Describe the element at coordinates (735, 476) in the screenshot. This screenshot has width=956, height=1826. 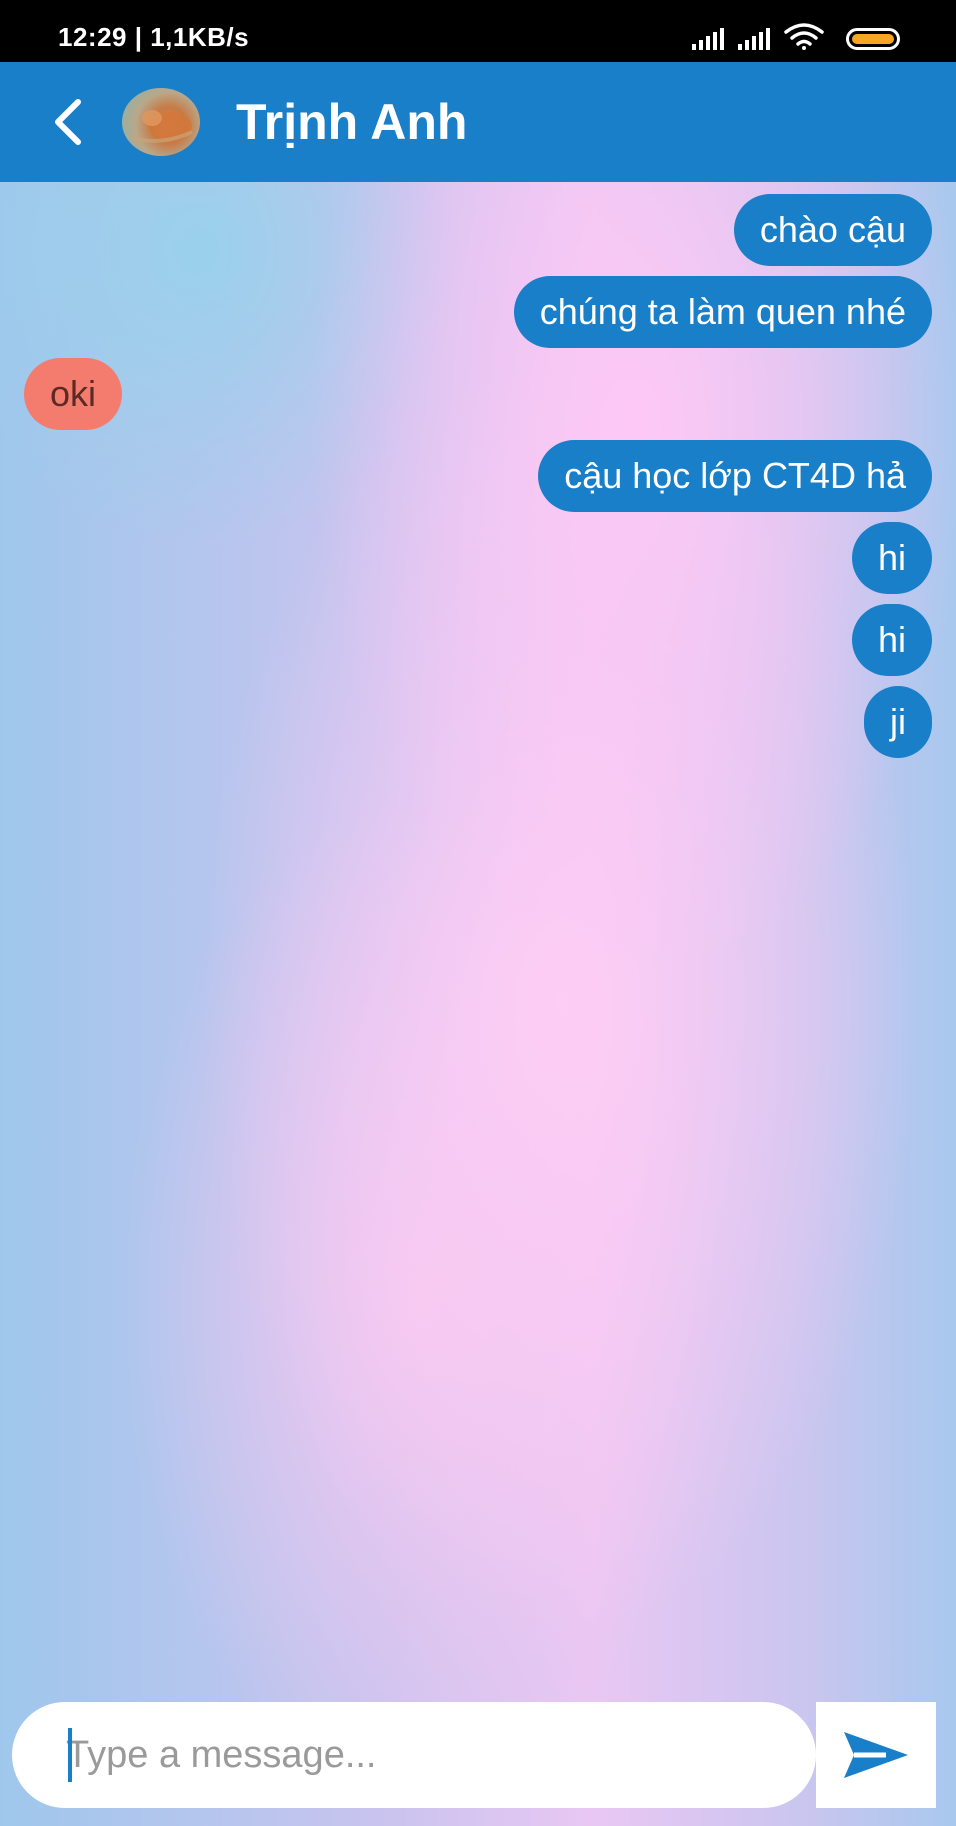
I see `sent-message-bubble: cậu học lớp CT4D hả` at that location.